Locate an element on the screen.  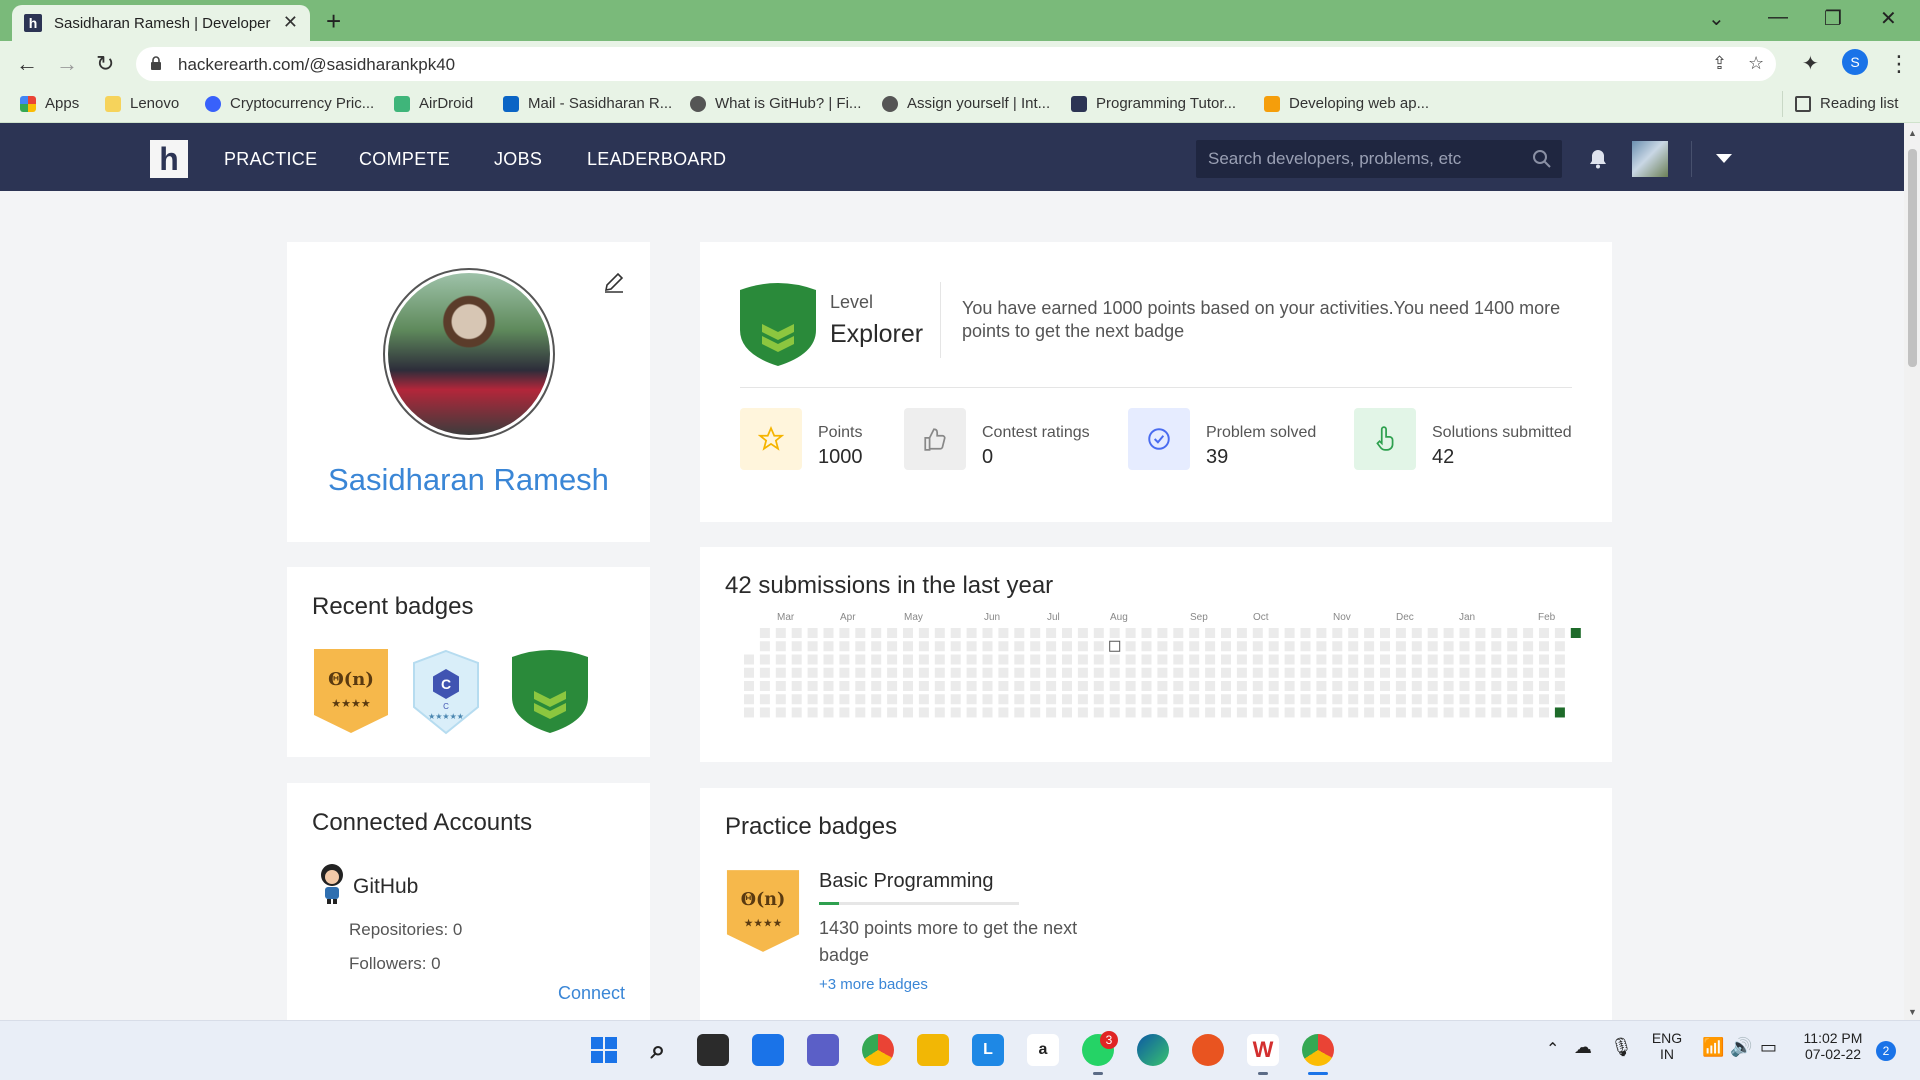
bell-icon is located at coordinates (1598, 159).